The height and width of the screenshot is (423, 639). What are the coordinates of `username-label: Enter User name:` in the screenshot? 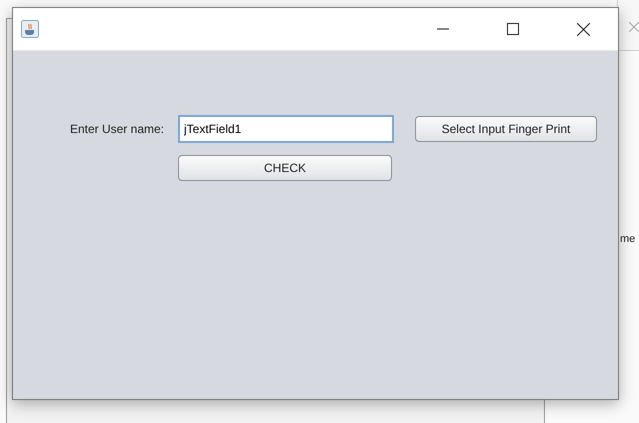 It's located at (117, 129).